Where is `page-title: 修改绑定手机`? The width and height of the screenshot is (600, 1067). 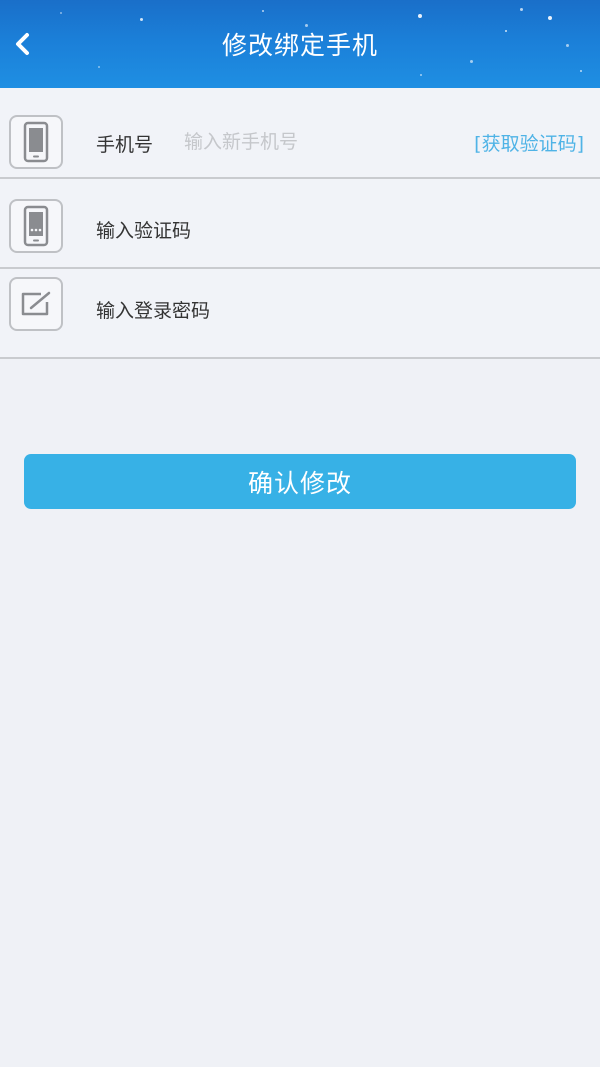 page-title: 修改绑定手机 is located at coordinates (299, 45).